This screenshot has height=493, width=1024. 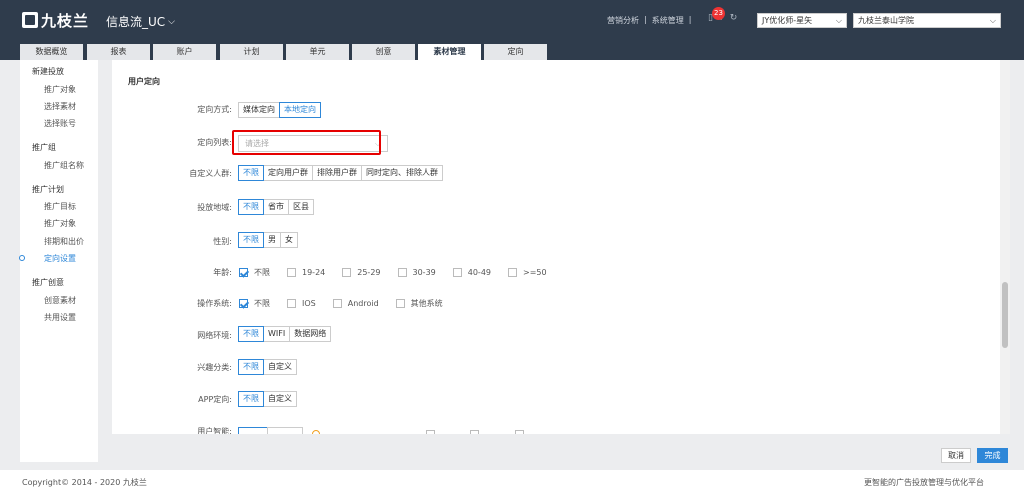 I want to click on age-checkboxes: 不限 19-24 25-29 30-39 40-49 >=50, so click(x=401, y=272).